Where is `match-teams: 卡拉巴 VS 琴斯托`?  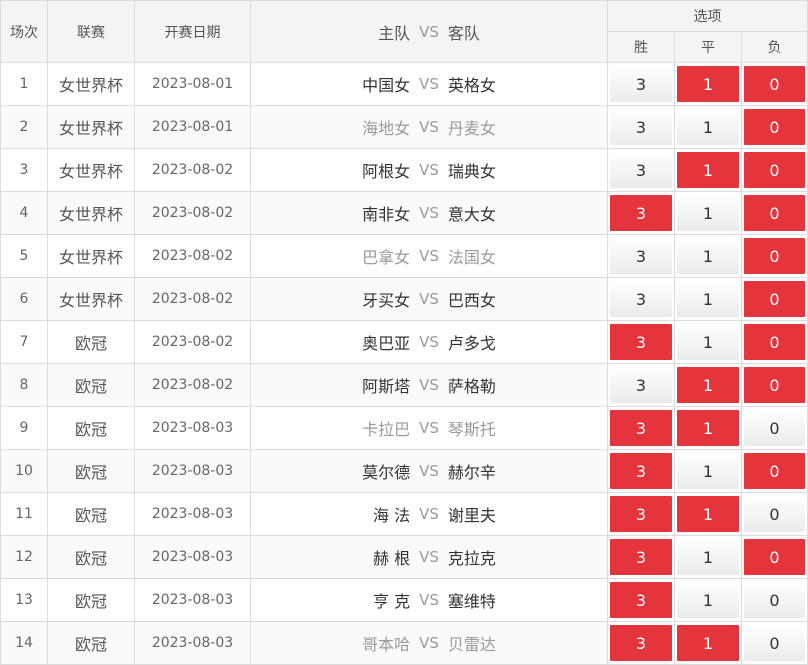
match-teams: 卡拉巴 VS 琴斯托 is located at coordinates (429, 428).